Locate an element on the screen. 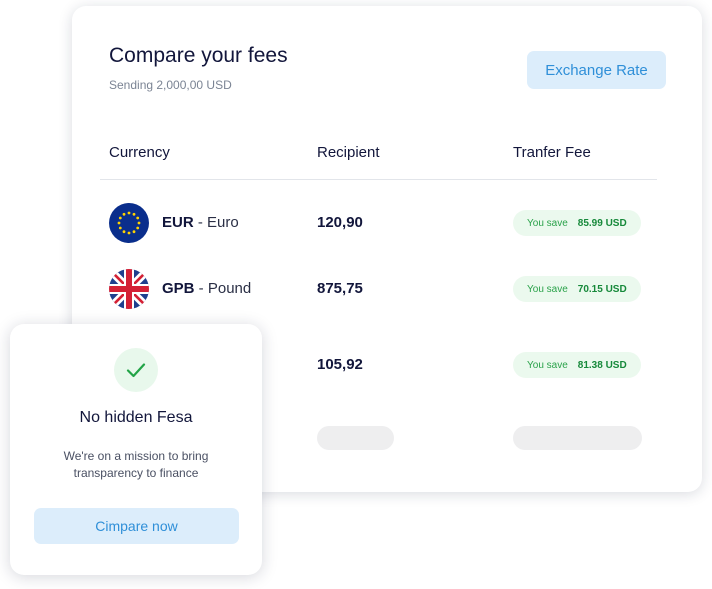  currency-label: GPB - Pound is located at coordinates (206, 288).